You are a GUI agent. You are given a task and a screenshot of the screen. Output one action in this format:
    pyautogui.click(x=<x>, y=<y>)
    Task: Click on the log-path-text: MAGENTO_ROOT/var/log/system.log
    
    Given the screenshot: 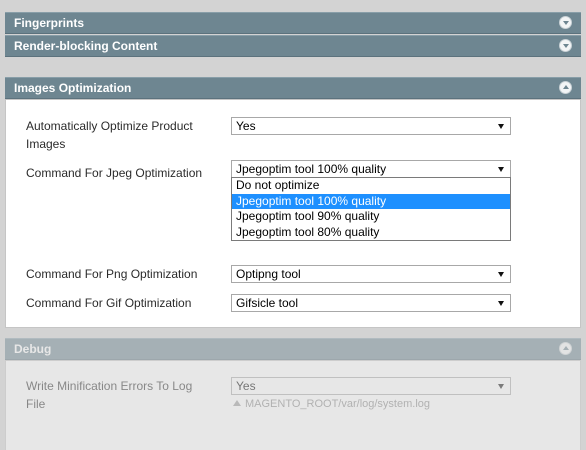 What is the action you would take?
    pyautogui.click(x=338, y=404)
    